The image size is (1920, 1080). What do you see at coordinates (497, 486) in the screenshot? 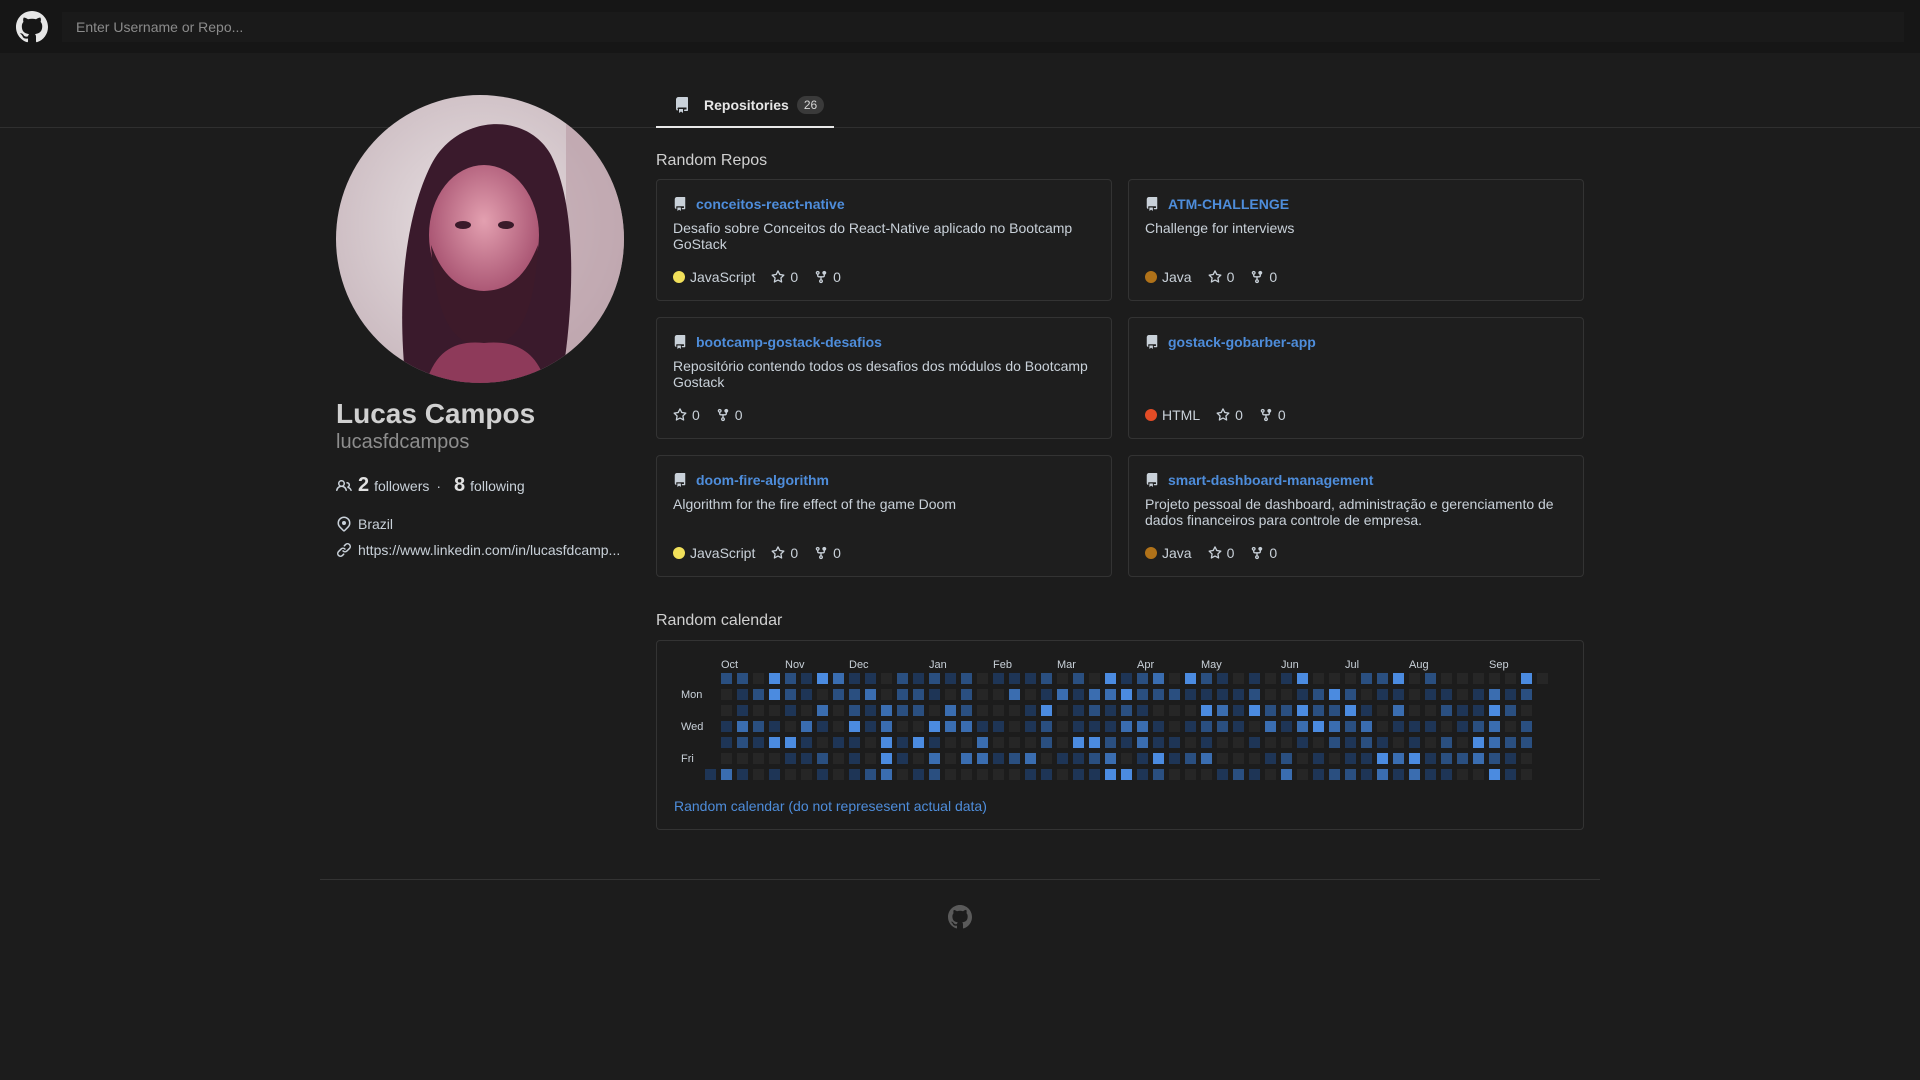
I see `following-label: following` at bounding box center [497, 486].